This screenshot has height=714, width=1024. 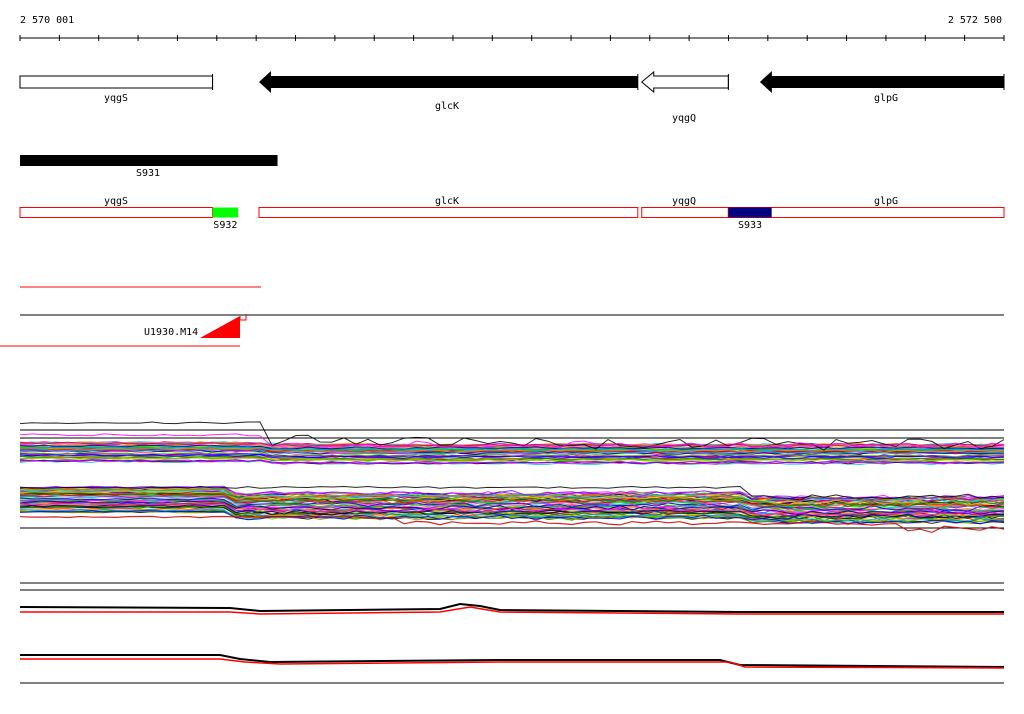 I want to click on gene-yqgQ: yqgQ, so click(x=684, y=97).